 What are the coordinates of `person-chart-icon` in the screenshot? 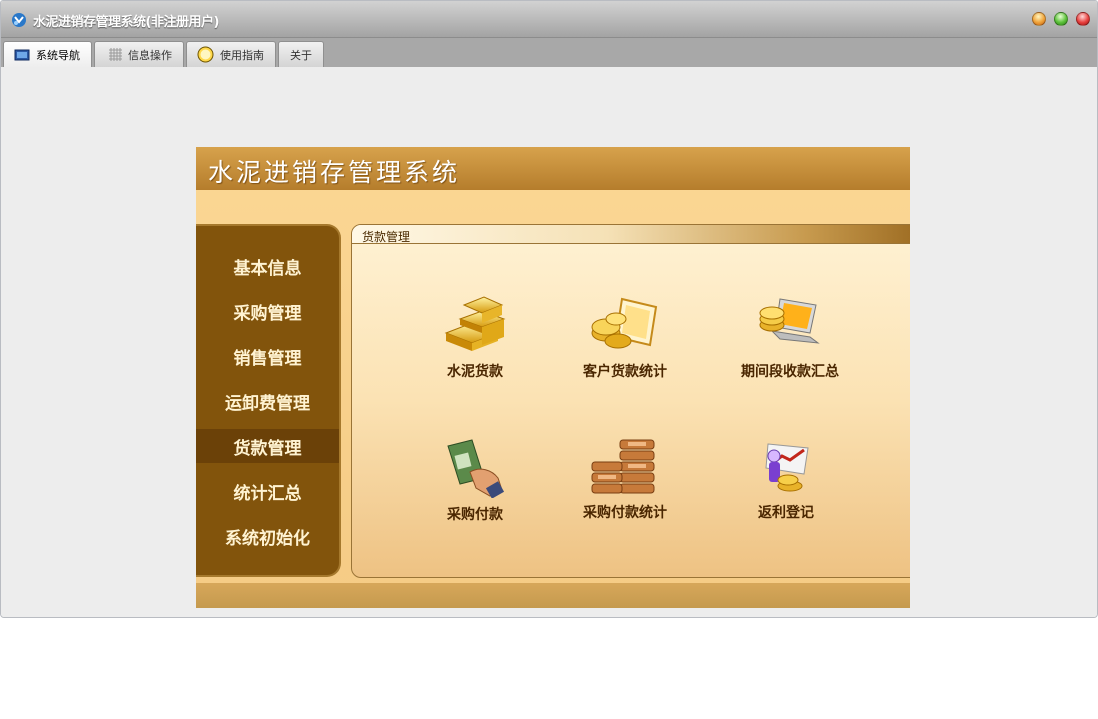 It's located at (787, 467).